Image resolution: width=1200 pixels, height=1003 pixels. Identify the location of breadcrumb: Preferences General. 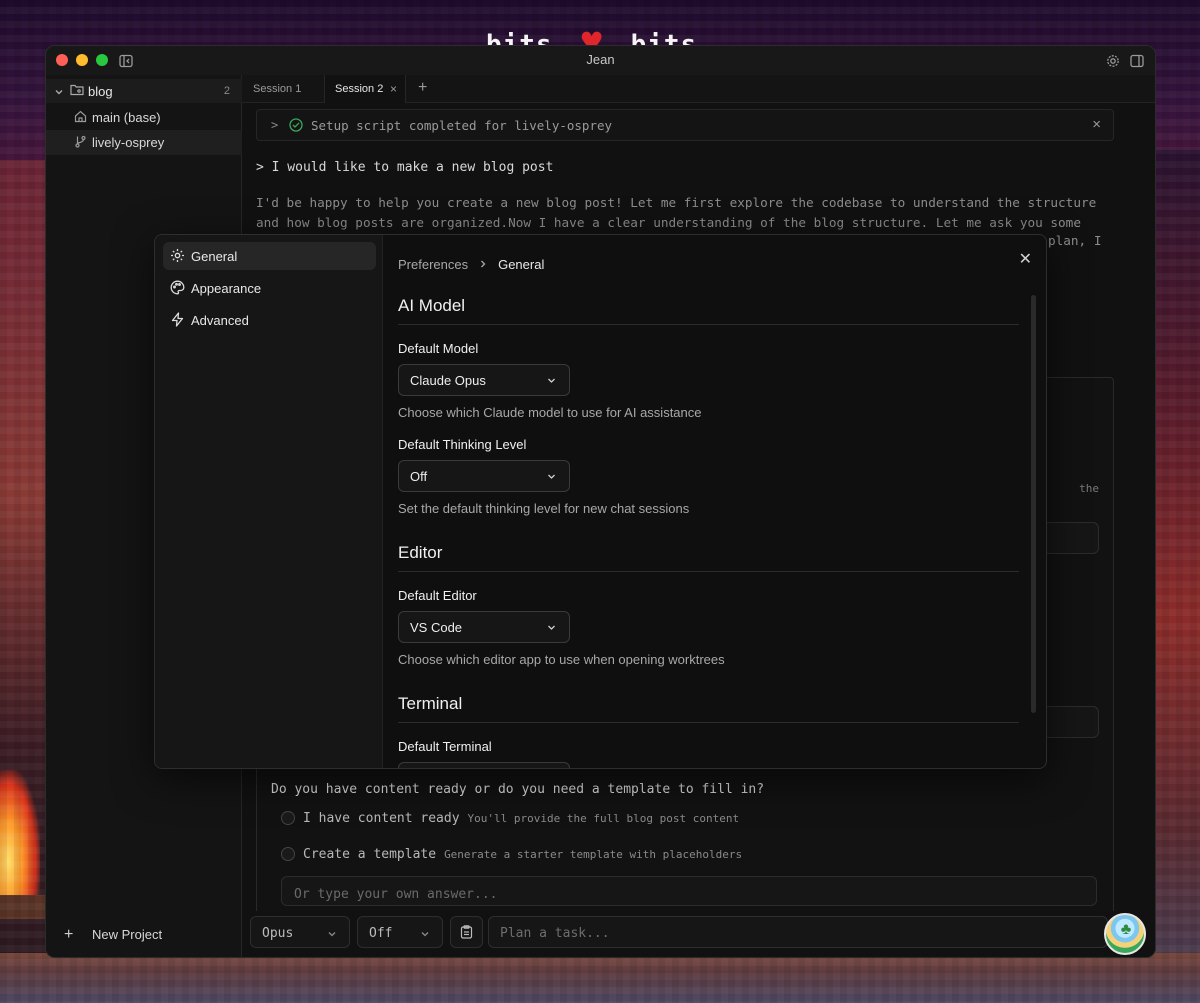
(471, 264).